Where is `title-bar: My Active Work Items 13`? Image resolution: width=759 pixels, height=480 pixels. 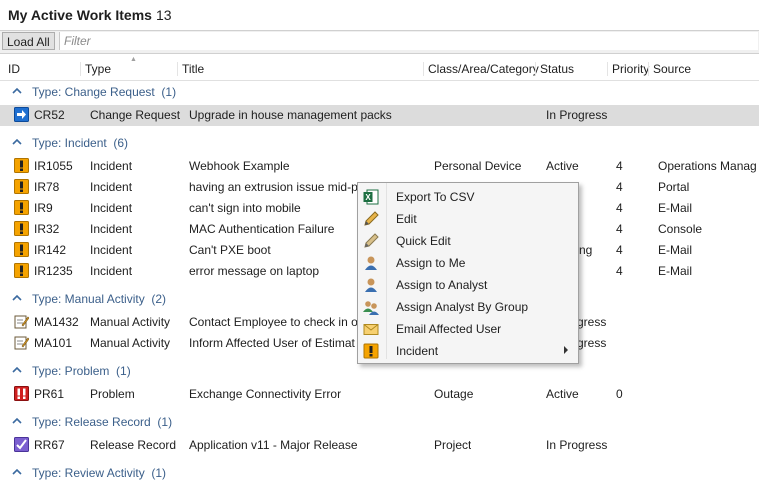
title-bar: My Active Work Items 13 is located at coordinates (379, 15).